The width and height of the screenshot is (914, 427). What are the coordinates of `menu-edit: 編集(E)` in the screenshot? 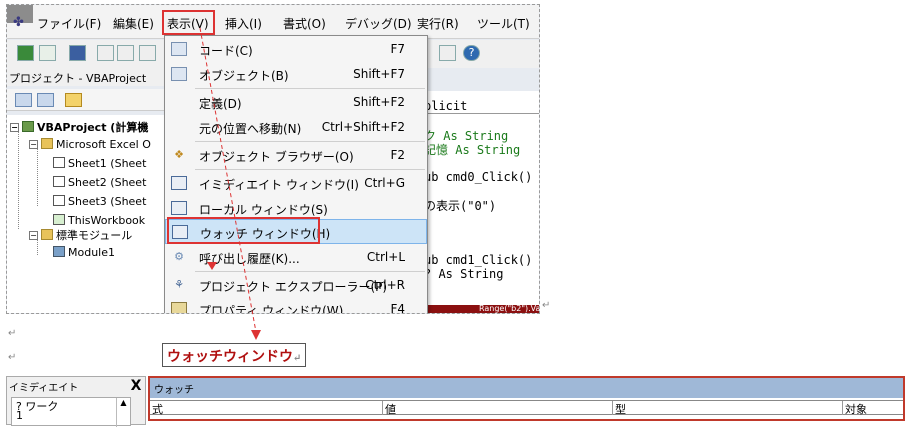 It's located at (133, 23).